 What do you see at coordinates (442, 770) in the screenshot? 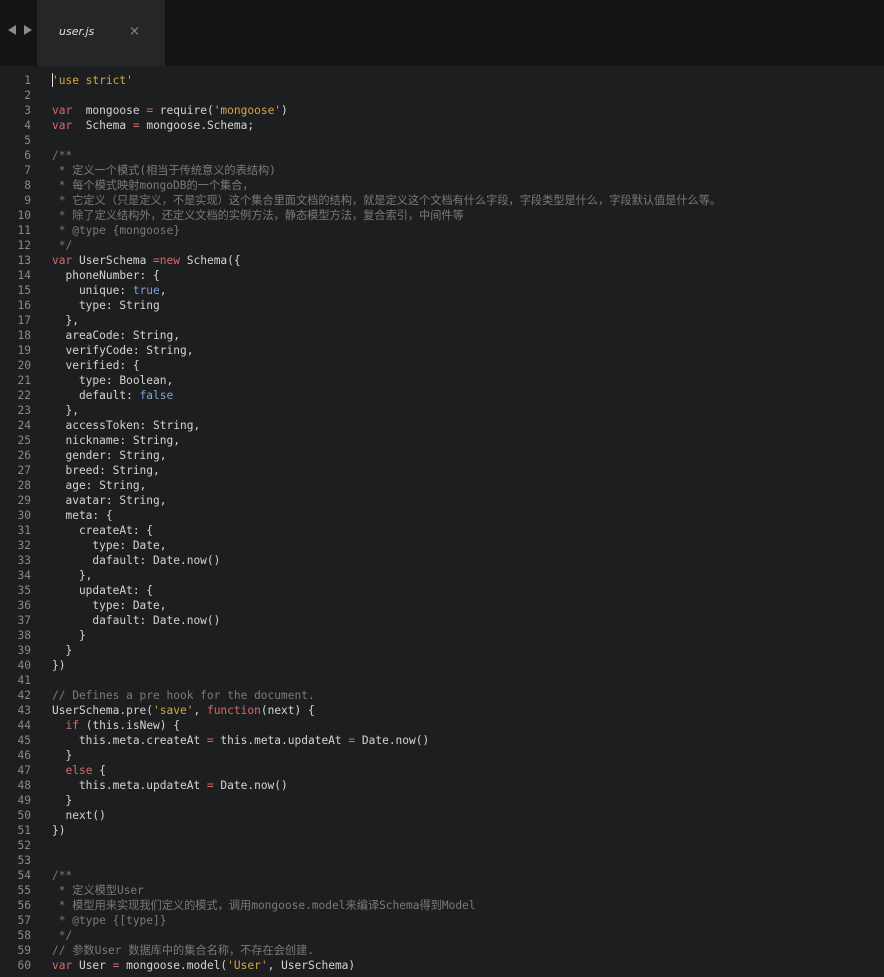
I see `code-line: 47 else {` at bounding box center [442, 770].